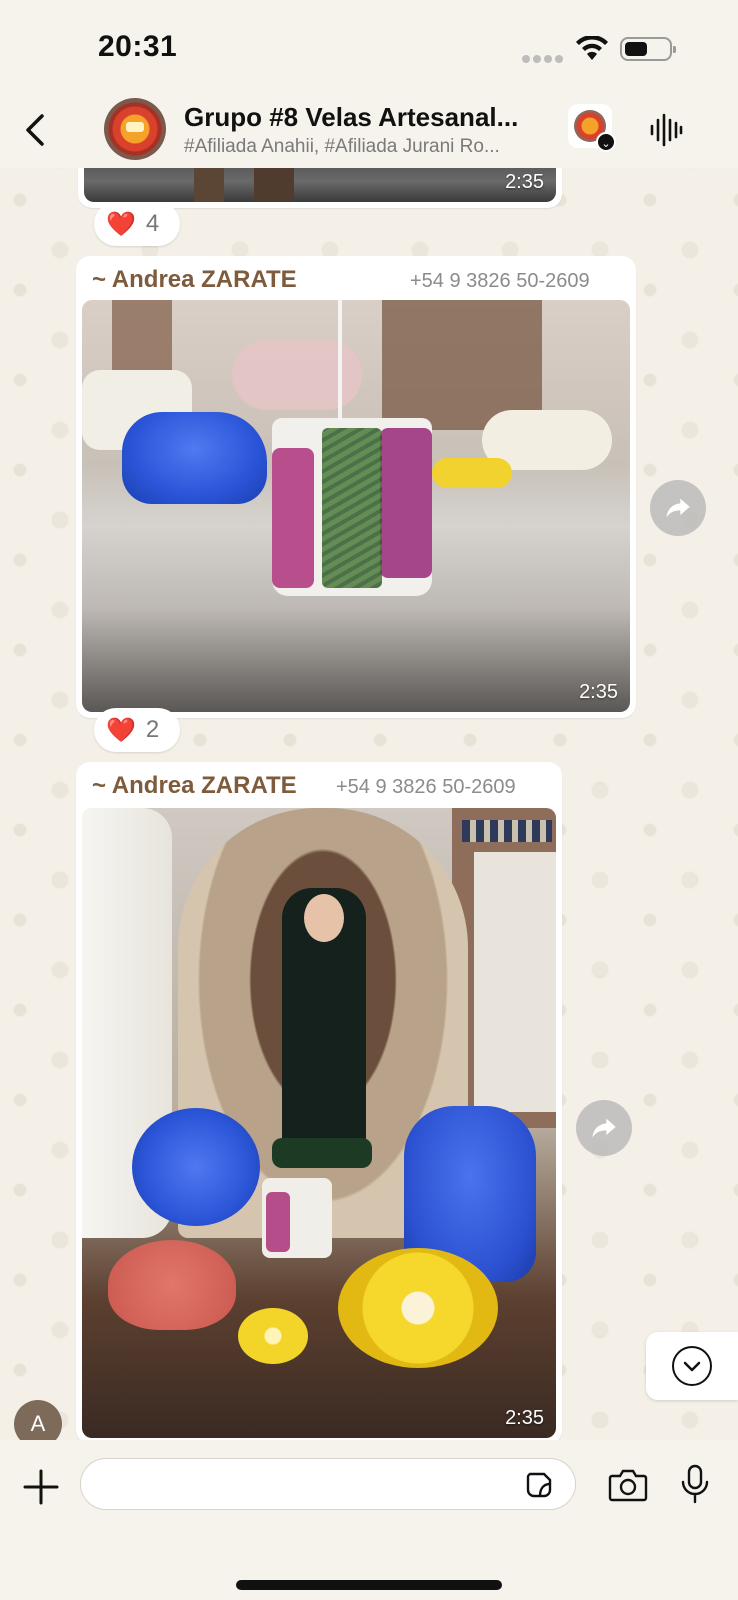  Describe the element at coordinates (369, 1520) in the screenshot. I see `composer-bar` at that location.